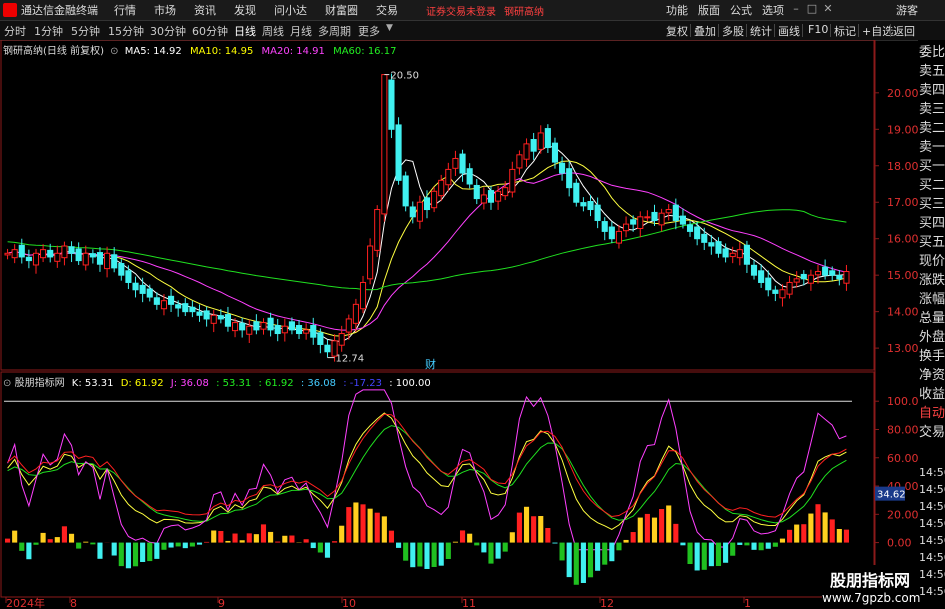 The height and width of the screenshot is (609, 945). What do you see at coordinates (932, 110) in the screenshot?
I see `quote-field: 卖三` at bounding box center [932, 110].